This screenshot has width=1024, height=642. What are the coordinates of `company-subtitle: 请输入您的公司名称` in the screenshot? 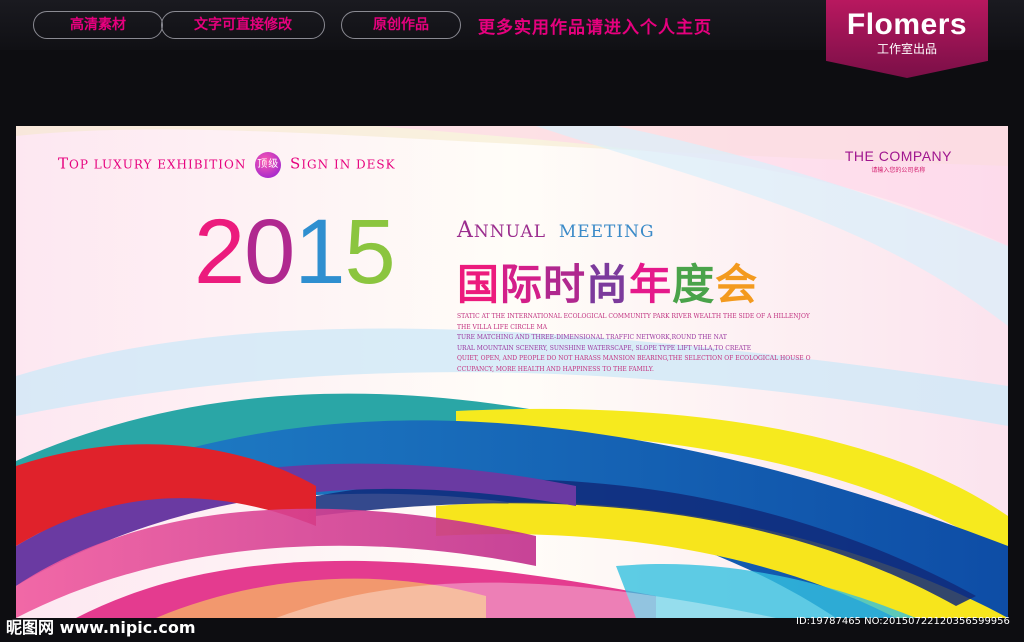 It's located at (898, 170).